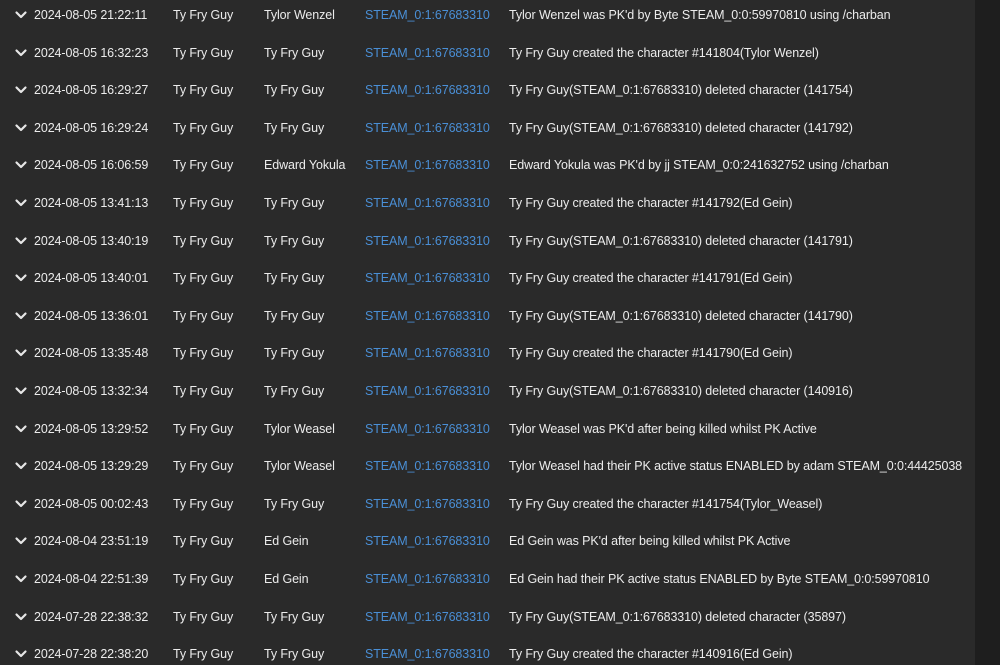 This screenshot has height=665, width=1000. Describe the element at coordinates (305, 165) in the screenshot. I see `log-character: Edward Yokula` at that location.